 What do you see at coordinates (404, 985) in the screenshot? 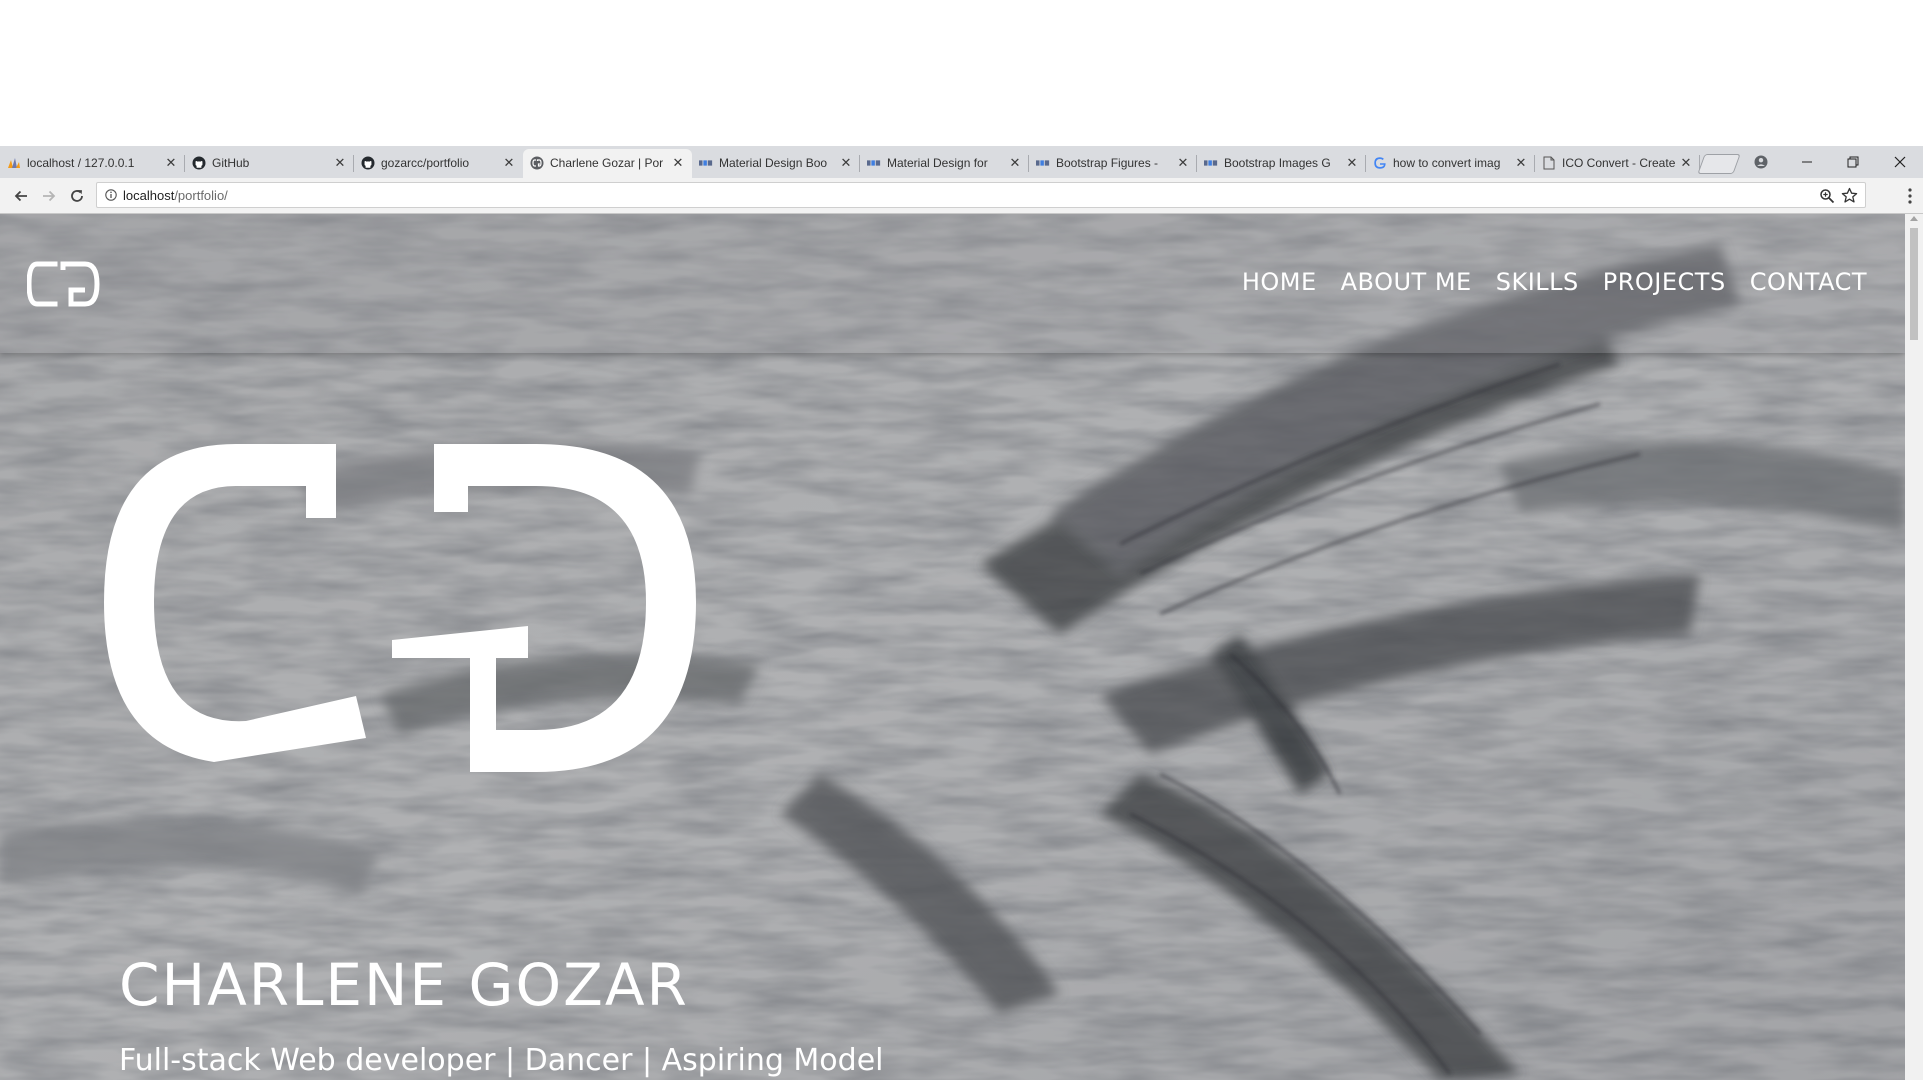
I see `hero-name: CHARLENE GOZAR` at bounding box center [404, 985].